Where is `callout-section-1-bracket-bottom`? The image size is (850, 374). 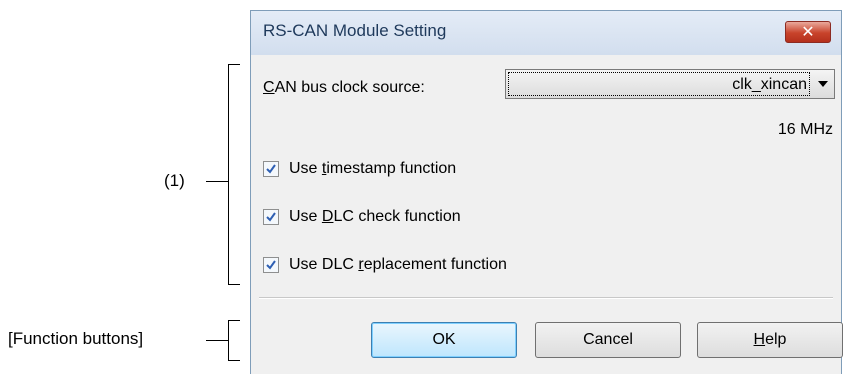
callout-section-1-bracket-bottom is located at coordinates (234, 284).